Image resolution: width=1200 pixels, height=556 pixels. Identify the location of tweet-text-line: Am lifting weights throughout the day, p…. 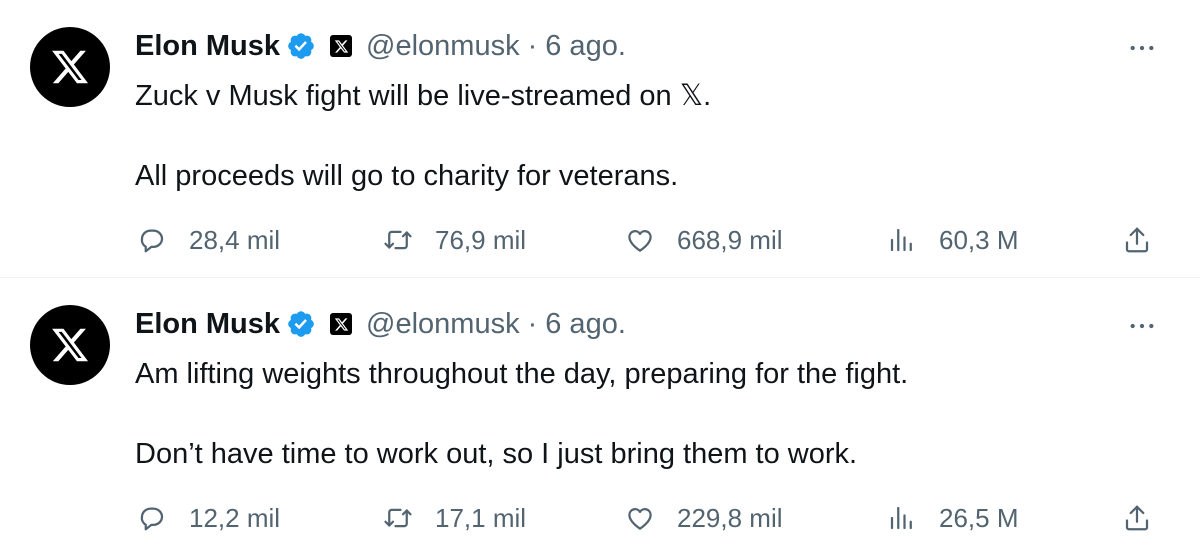
(522, 374).